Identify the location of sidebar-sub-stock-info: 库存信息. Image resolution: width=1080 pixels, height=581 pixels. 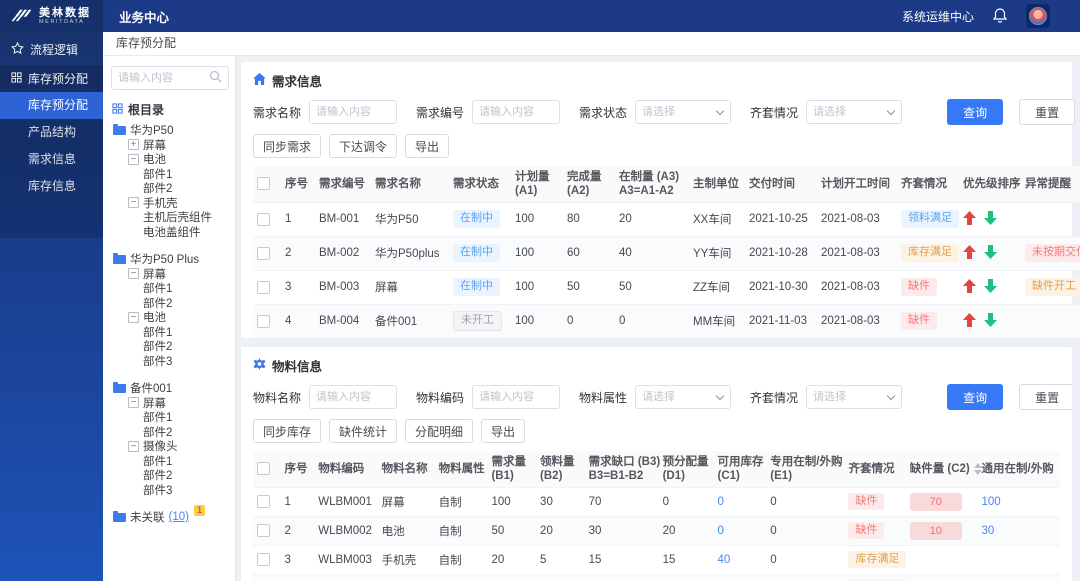
(51, 186).